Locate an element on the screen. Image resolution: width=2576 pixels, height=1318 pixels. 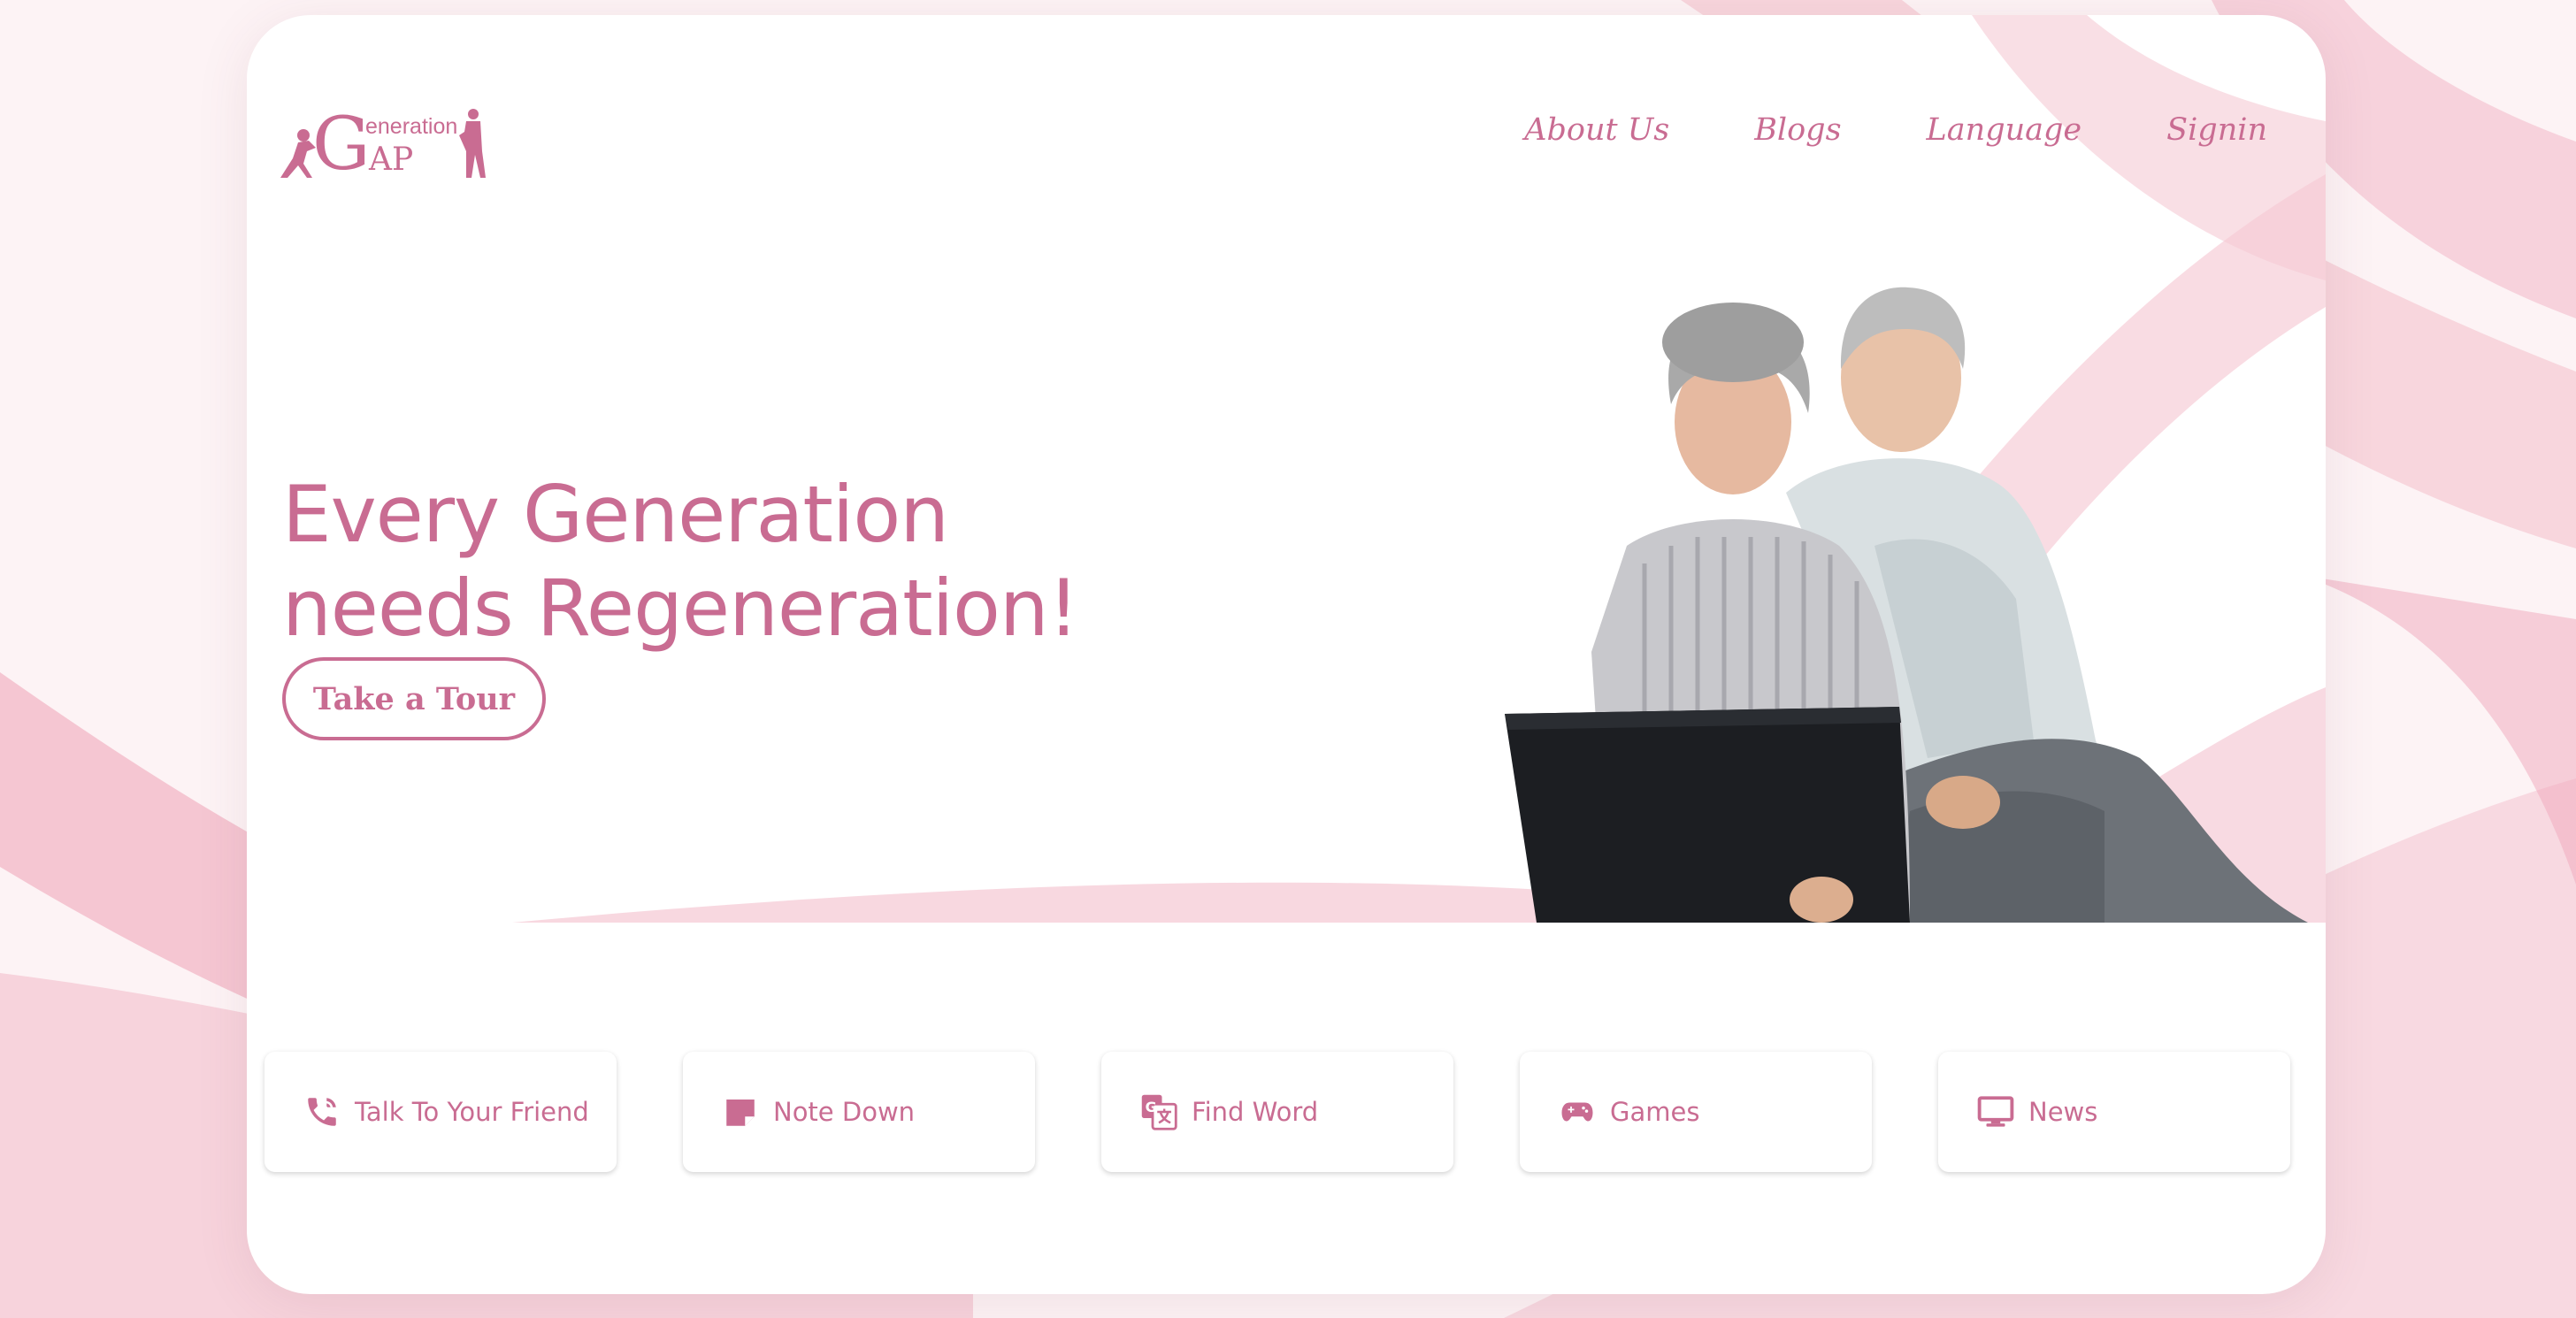
nav-blogs: Blogs is located at coordinates (1797, 130).